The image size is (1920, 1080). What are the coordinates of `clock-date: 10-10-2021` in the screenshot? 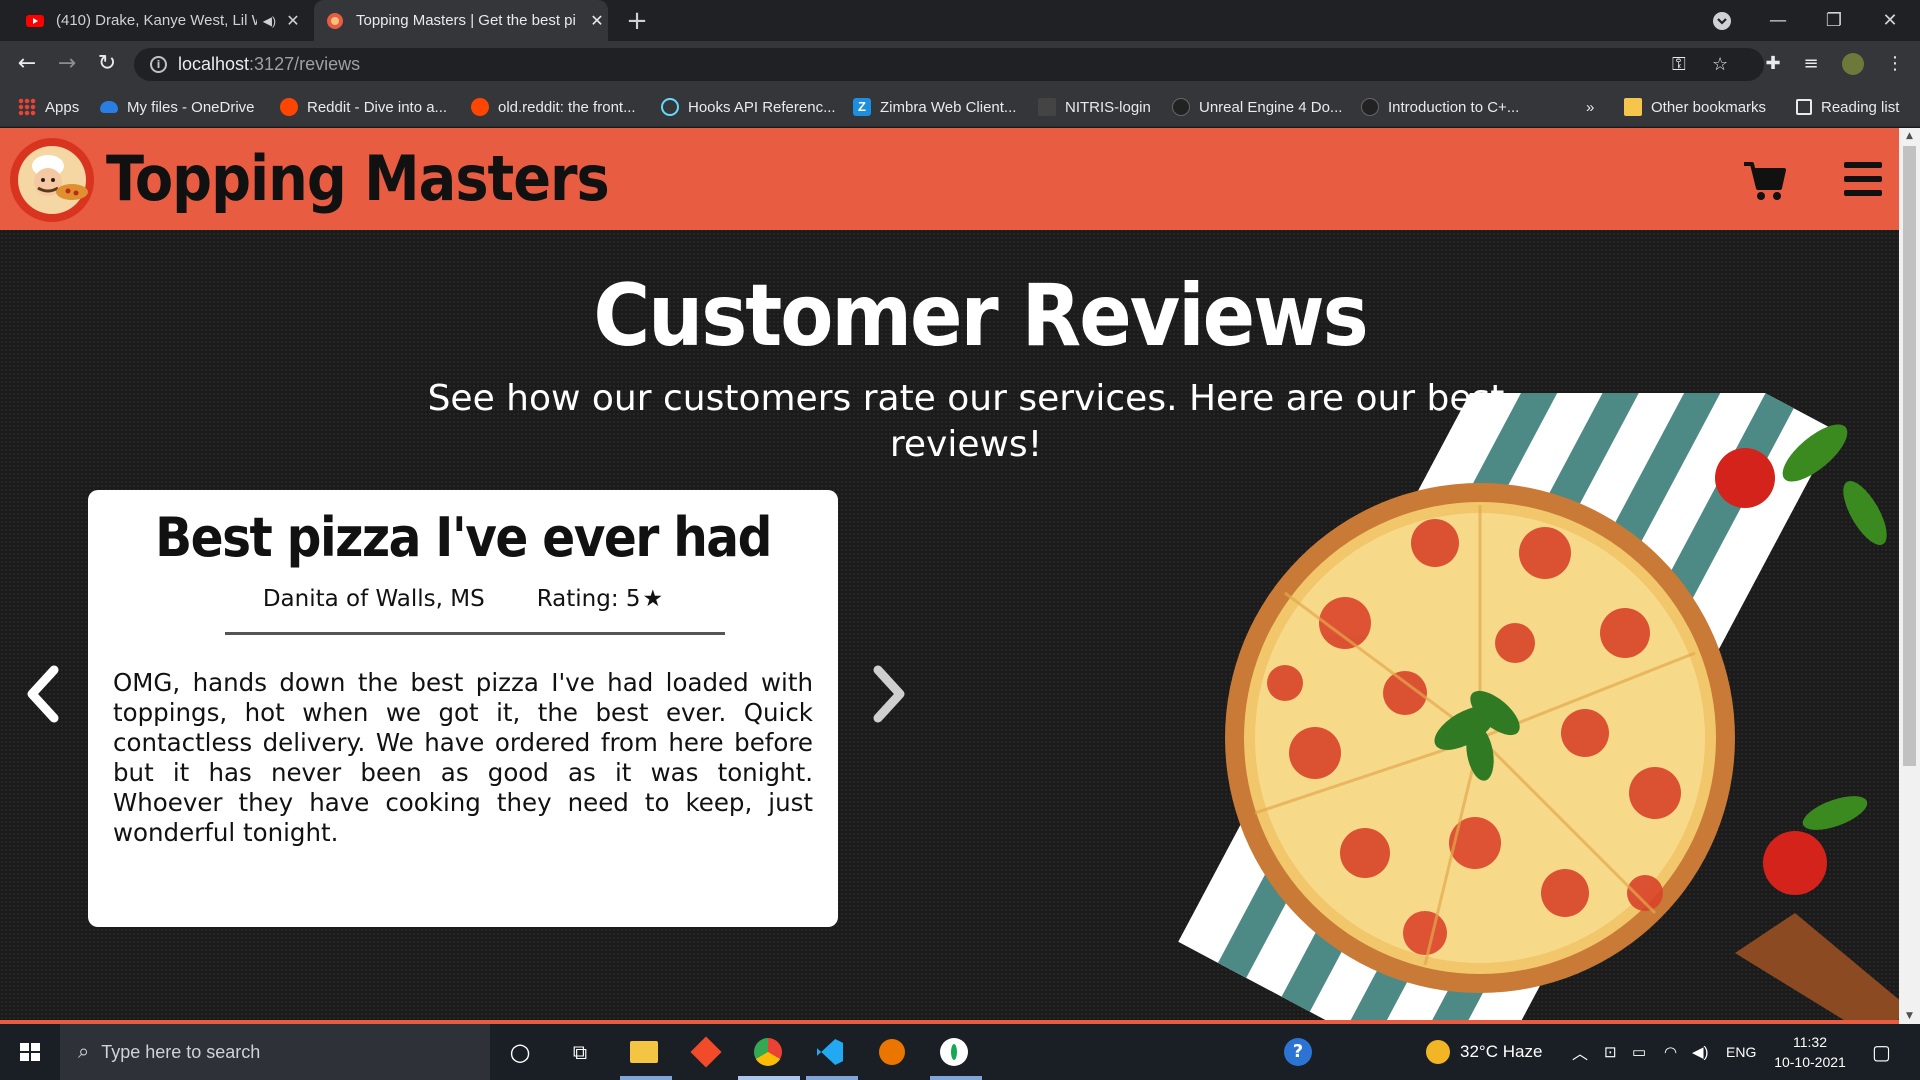 It's located at (1810, 1062).